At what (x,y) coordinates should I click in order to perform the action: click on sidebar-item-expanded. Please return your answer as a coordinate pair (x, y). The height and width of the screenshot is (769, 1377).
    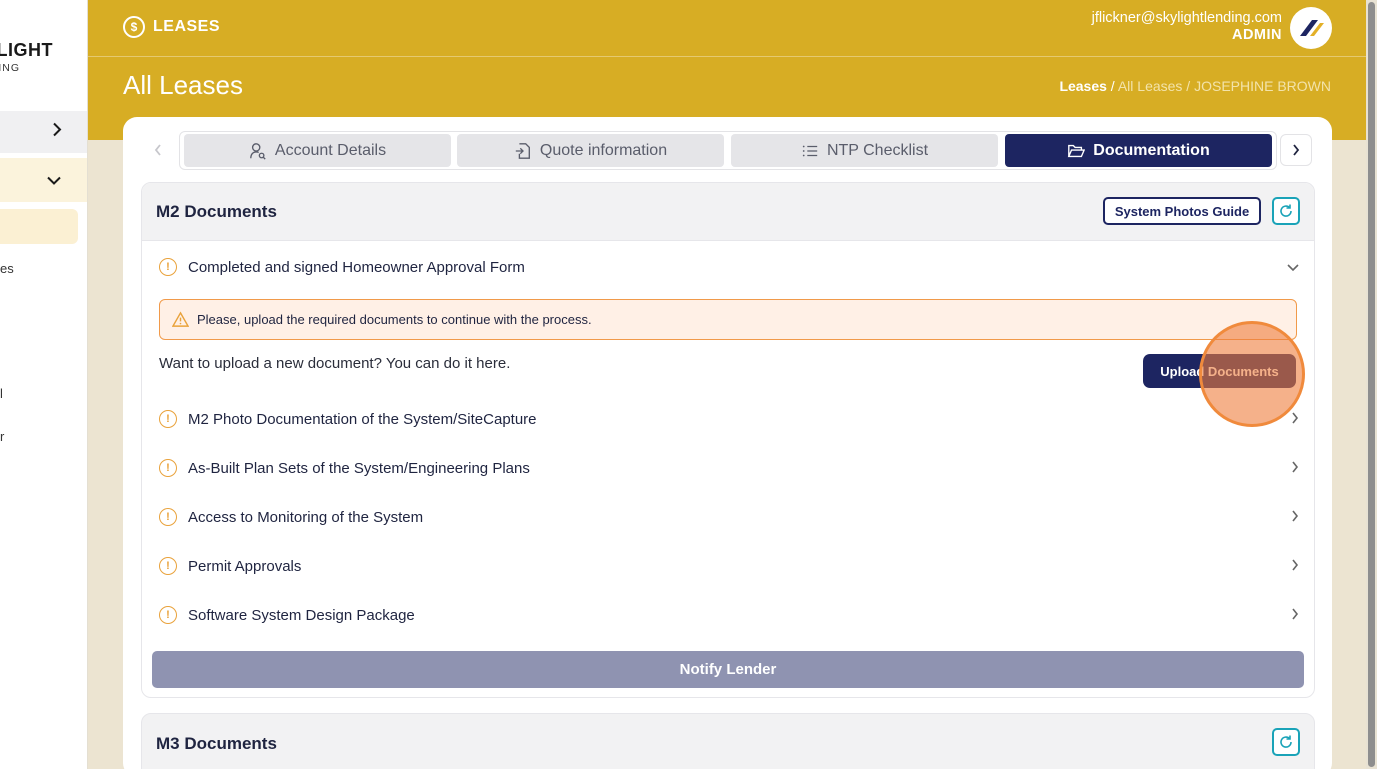
    Looking at the image, I should click on (43, 180).